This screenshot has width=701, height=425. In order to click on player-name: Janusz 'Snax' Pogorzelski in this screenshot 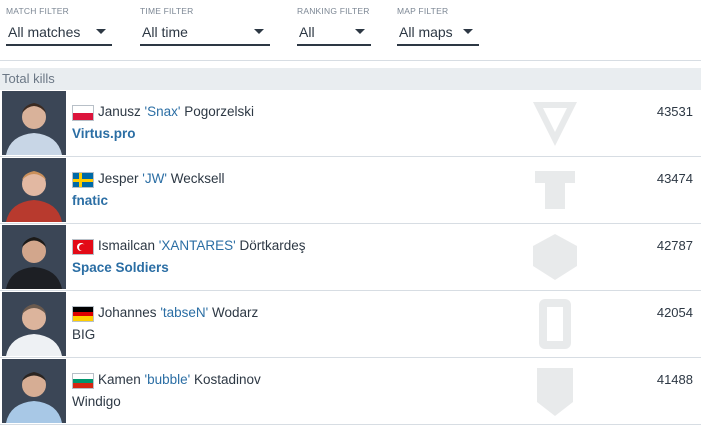, I will do `click(176, 111)`.